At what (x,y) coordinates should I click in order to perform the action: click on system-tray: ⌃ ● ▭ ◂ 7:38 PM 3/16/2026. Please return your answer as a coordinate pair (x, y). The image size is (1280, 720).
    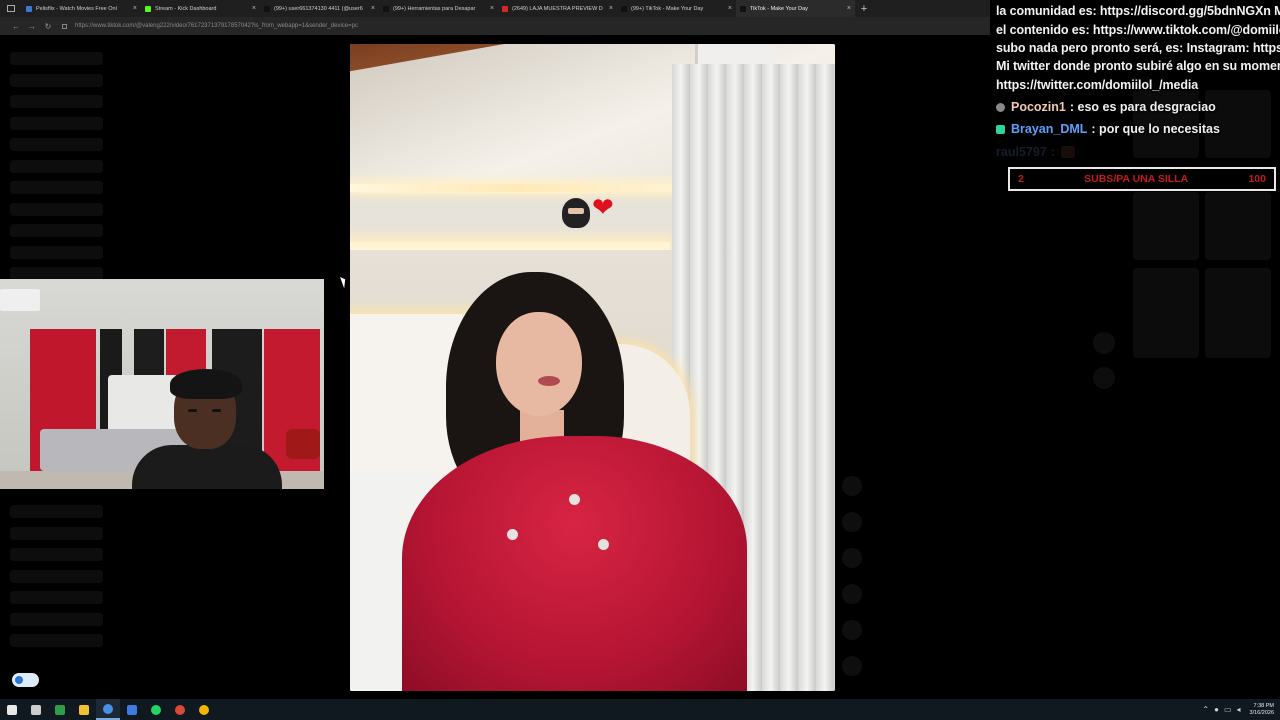
    Looking at the image, I should click on (1238, 709).